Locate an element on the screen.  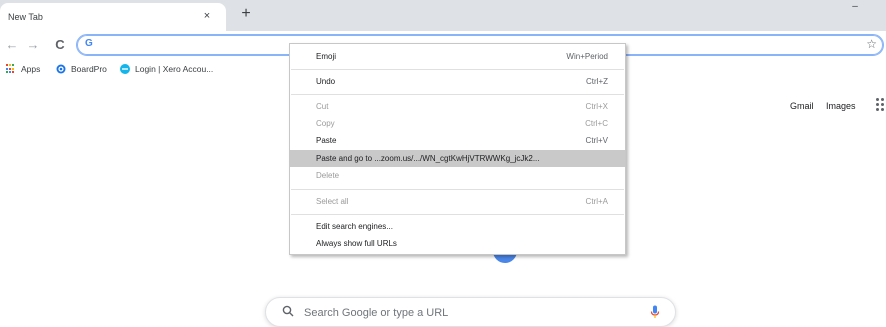
menu-item-cut: Cut Ctrl+X is located at coordinates (457, 106).